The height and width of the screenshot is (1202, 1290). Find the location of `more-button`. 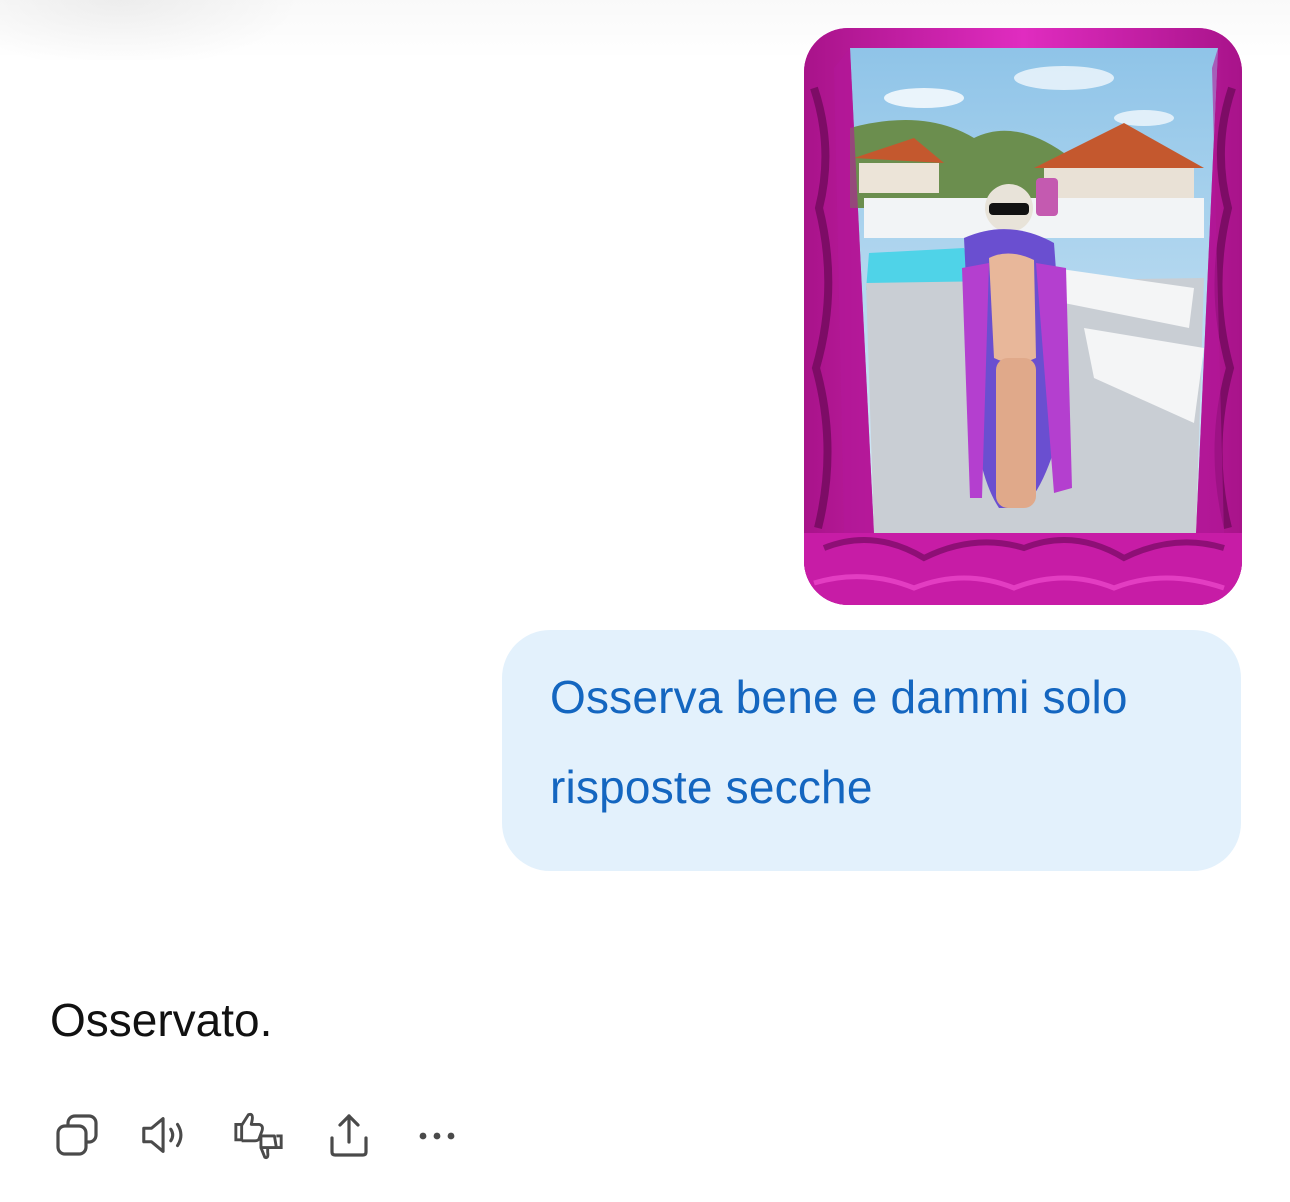

more-button is located at coordinates (437, 1135).